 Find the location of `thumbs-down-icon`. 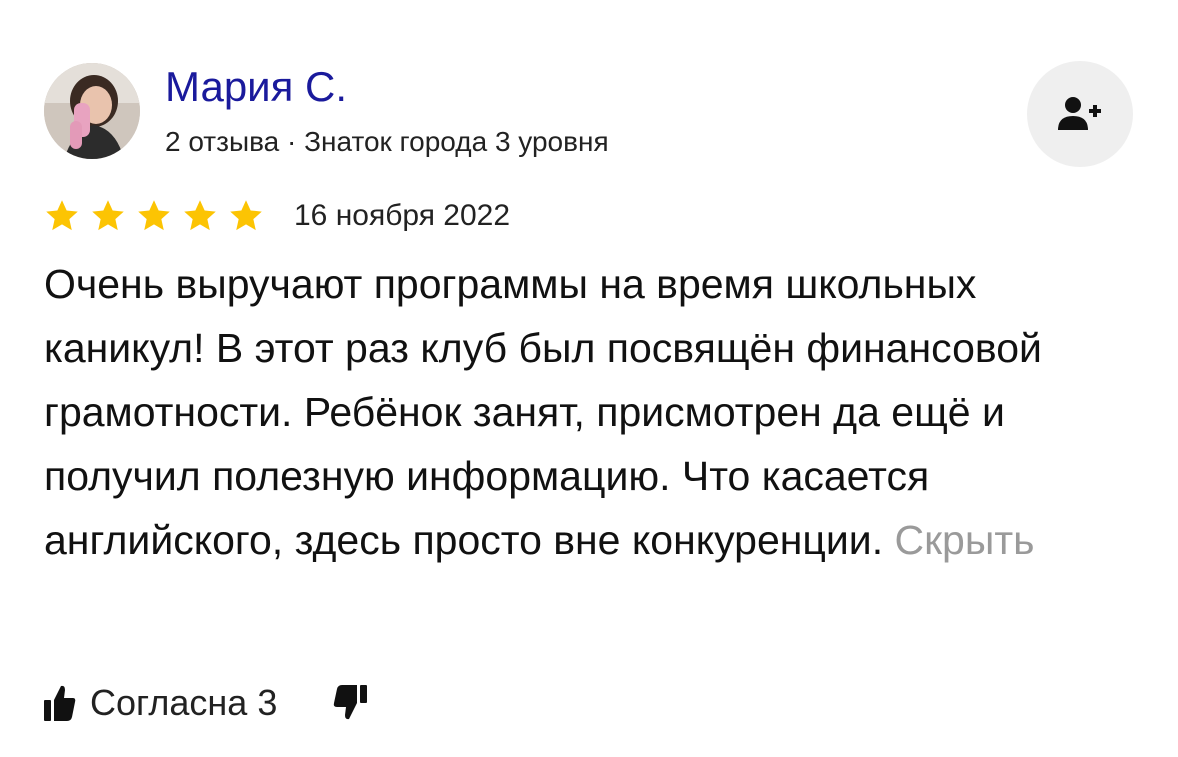

thumbs-down-icon is located at coordinates (351, 702).